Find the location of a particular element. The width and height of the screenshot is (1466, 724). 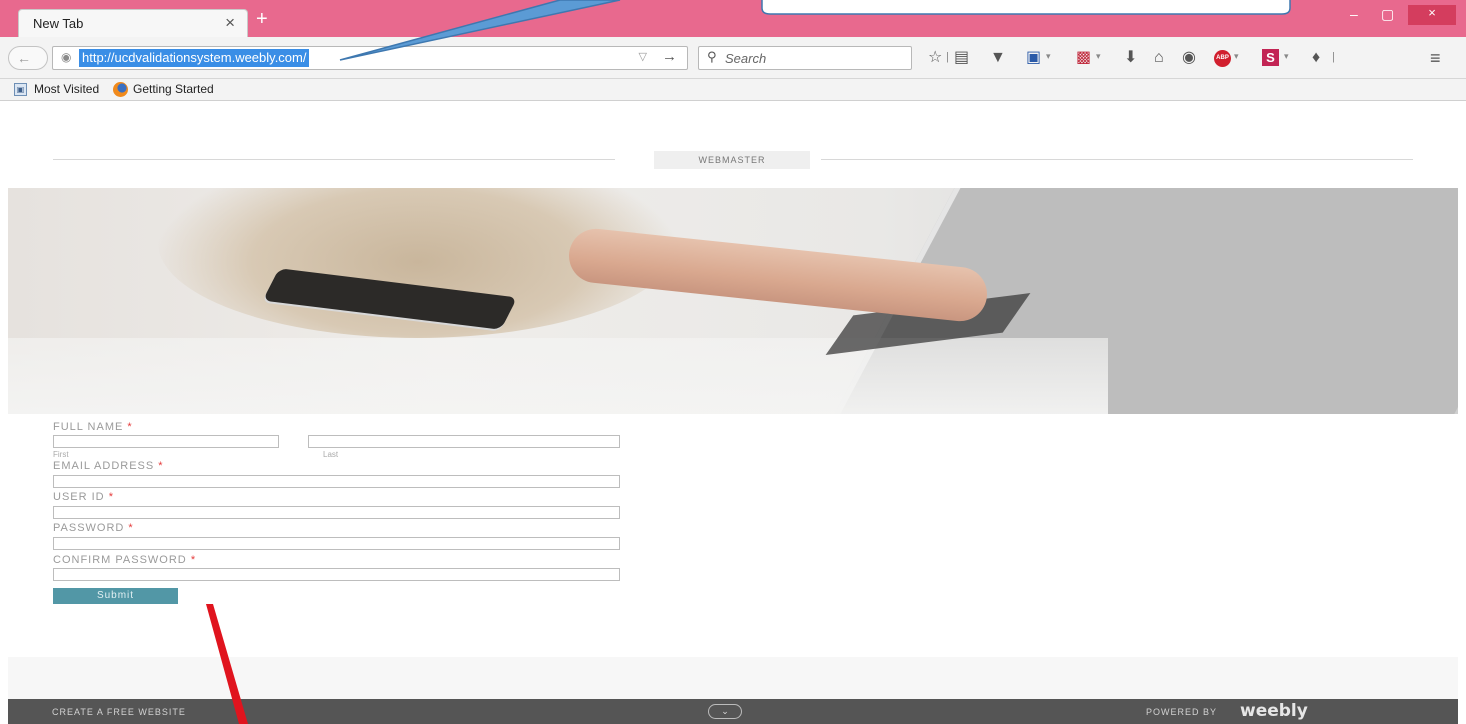

back-arrow-icon: ← is located at coordinates (24, 58).